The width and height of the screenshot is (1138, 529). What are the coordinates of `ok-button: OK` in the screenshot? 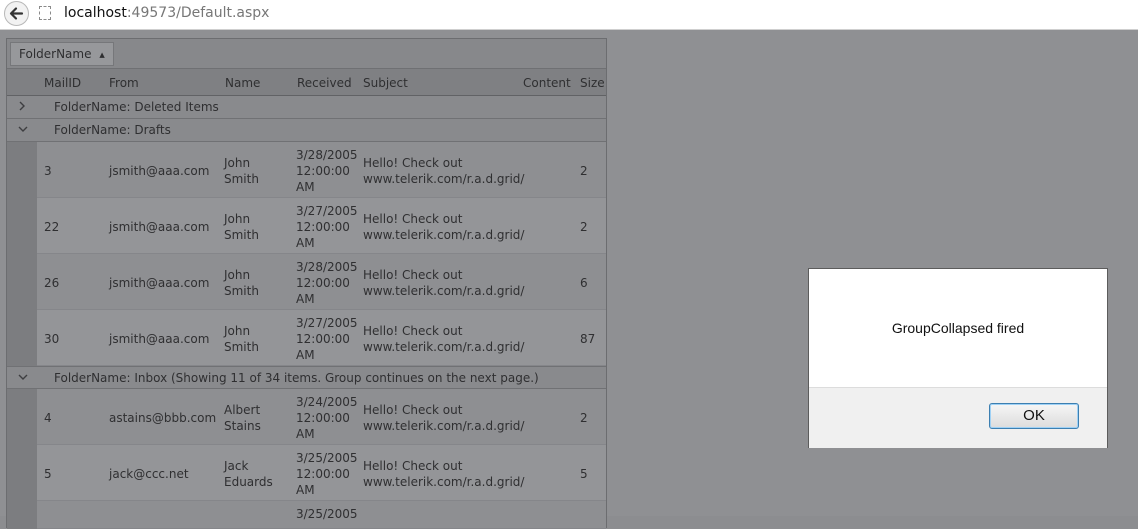 It's located at (1034, 416).